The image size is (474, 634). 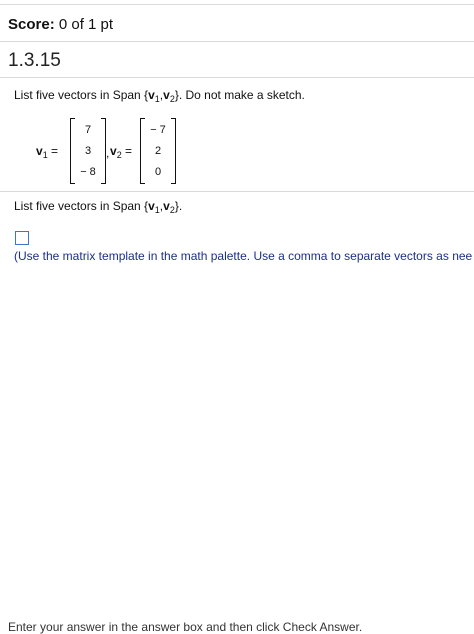 What do you see at coordinates (81, 206) in the screenshot?
I see `instruction-prefix: List five vectors in Span {` at bounding box center [81, 206].